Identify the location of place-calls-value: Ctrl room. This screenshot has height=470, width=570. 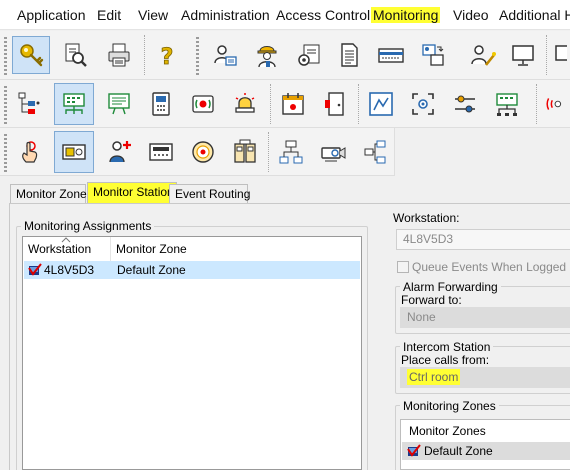
(434, 377).